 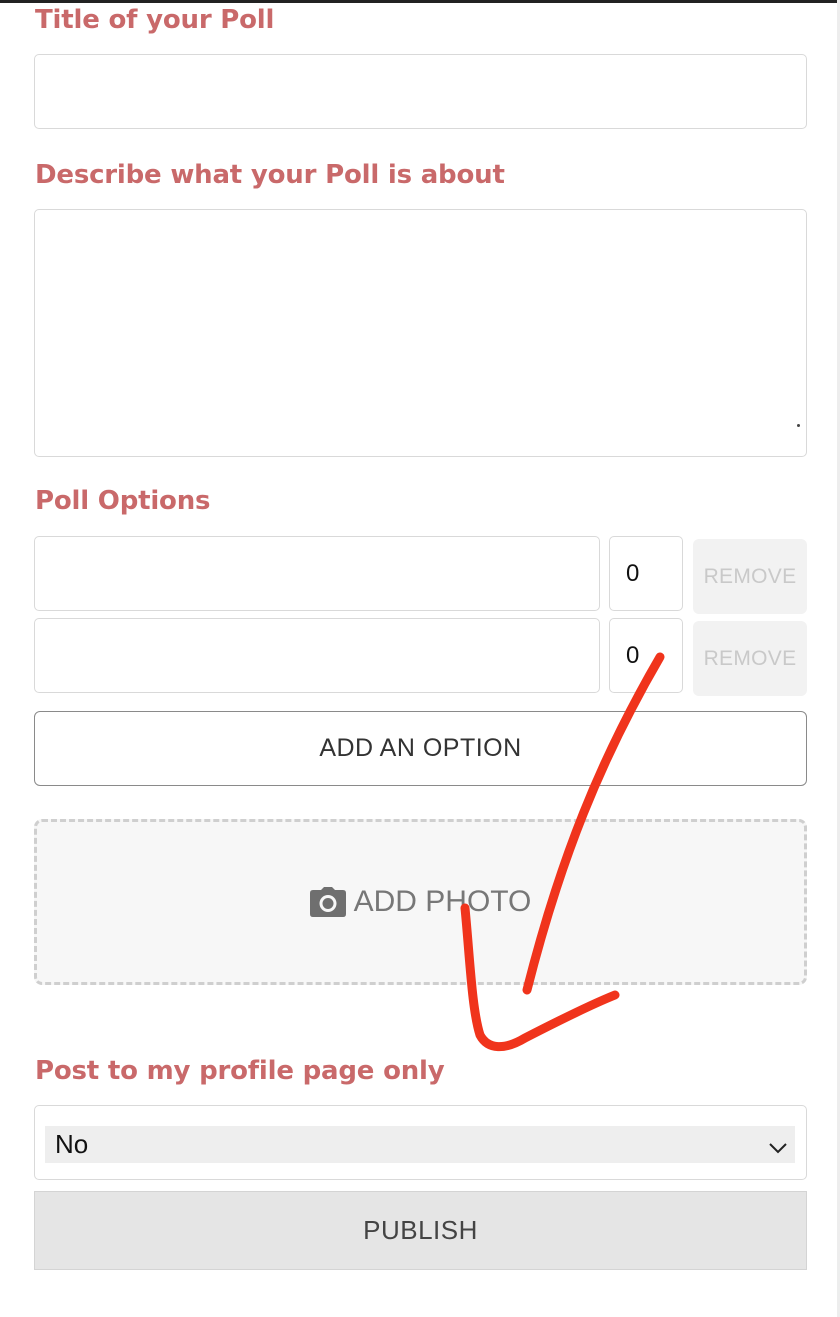 I want to click on poll-option-count-1: 0, so click(x=646, y=573).